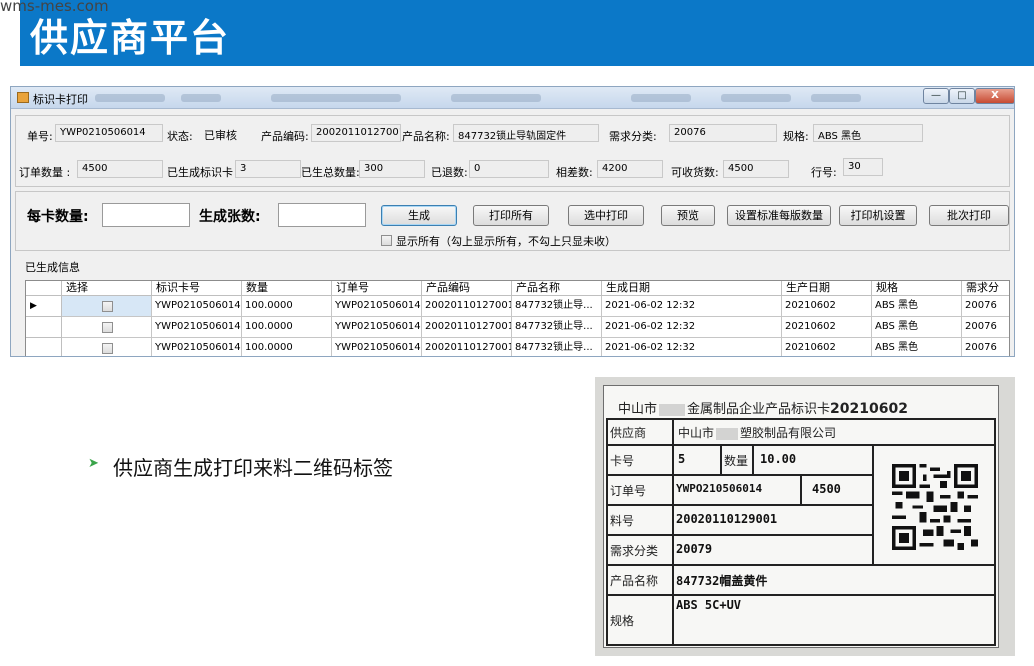  Describe the element at coordinates (40, 136) in the screenshot. I see `order-no-label: 单号:` at that location.